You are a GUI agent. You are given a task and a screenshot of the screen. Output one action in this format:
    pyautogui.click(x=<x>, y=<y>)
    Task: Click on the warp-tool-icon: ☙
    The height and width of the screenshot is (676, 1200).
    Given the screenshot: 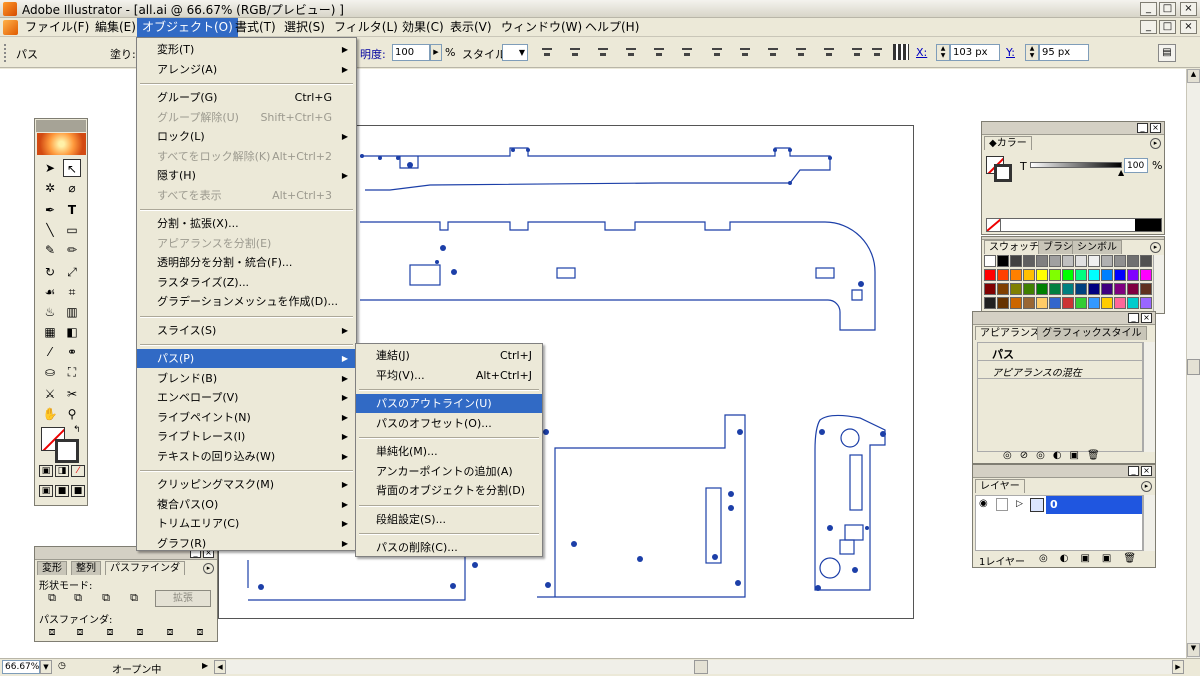 What is the action you would take?
    pyautogui.click(x=50, y=292)
    